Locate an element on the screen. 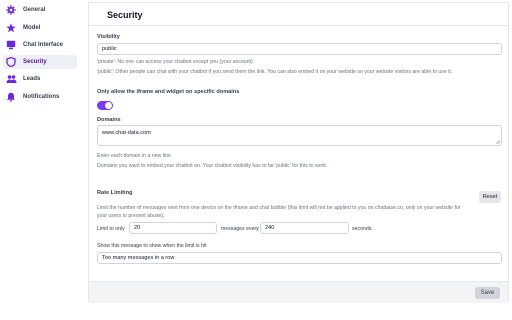  seconds-input: 240 is located at coordinates (304, 228).